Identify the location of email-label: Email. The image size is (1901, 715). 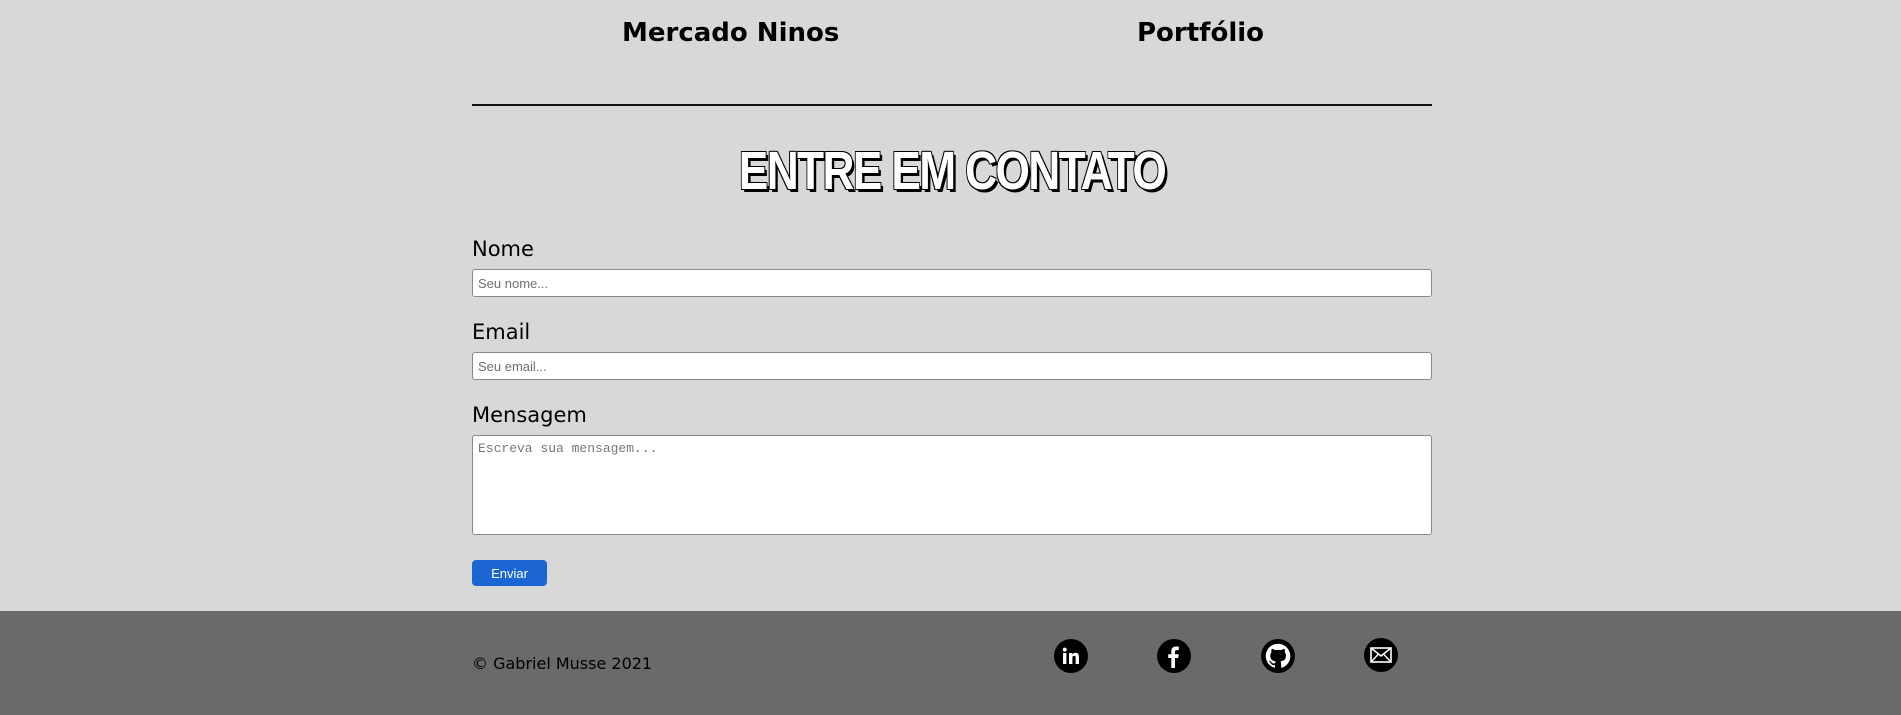
(501, 332).